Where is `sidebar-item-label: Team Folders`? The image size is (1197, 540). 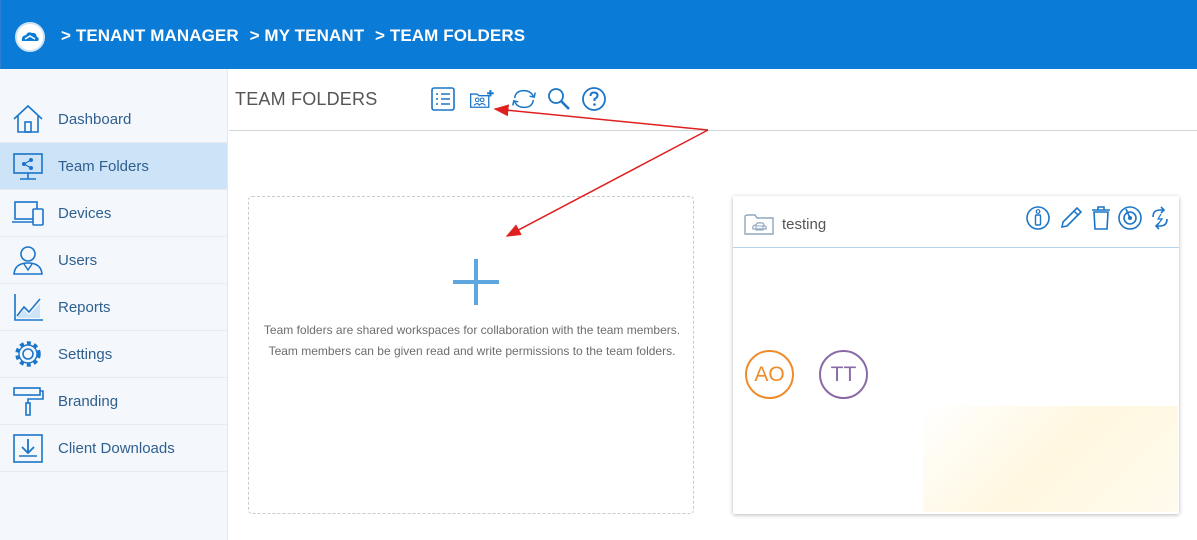 sidebar-item-label: Team Folders is located at coordinates (103, 166).